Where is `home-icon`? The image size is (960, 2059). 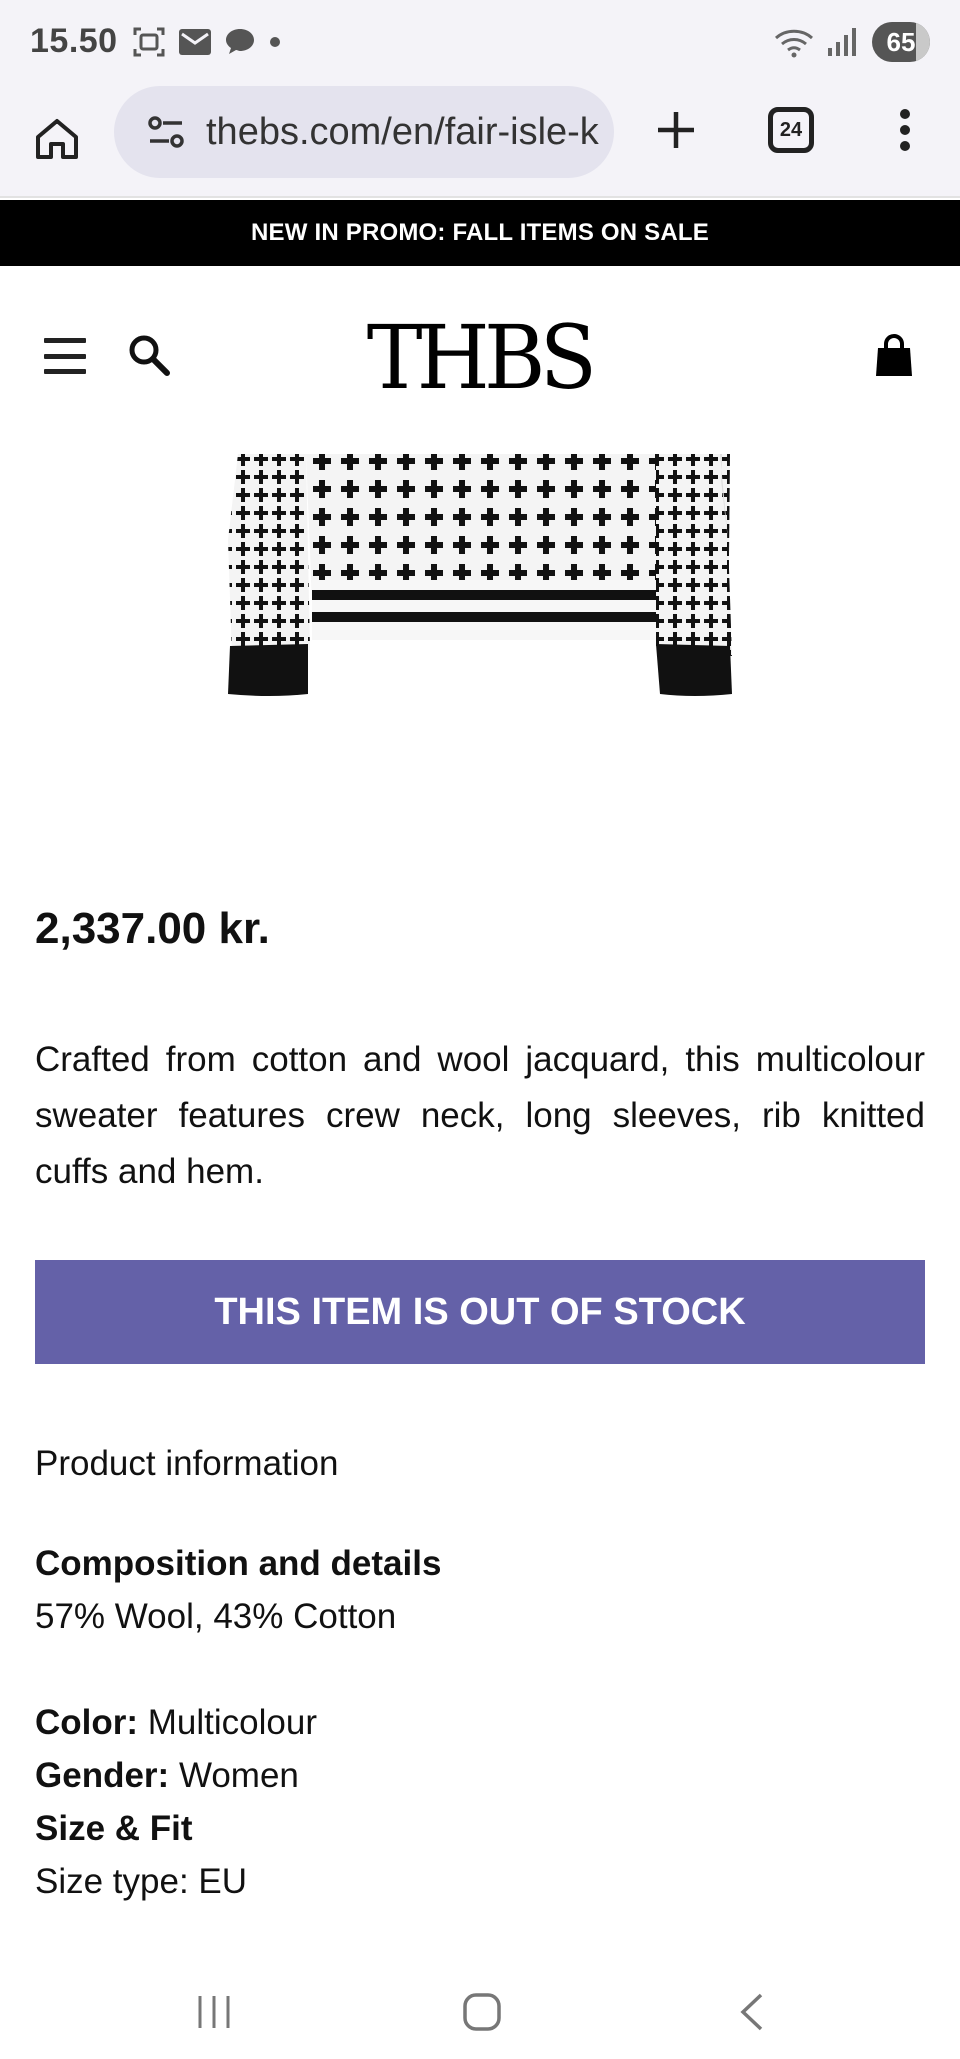 home-icon is located at coordinates (57, 139).